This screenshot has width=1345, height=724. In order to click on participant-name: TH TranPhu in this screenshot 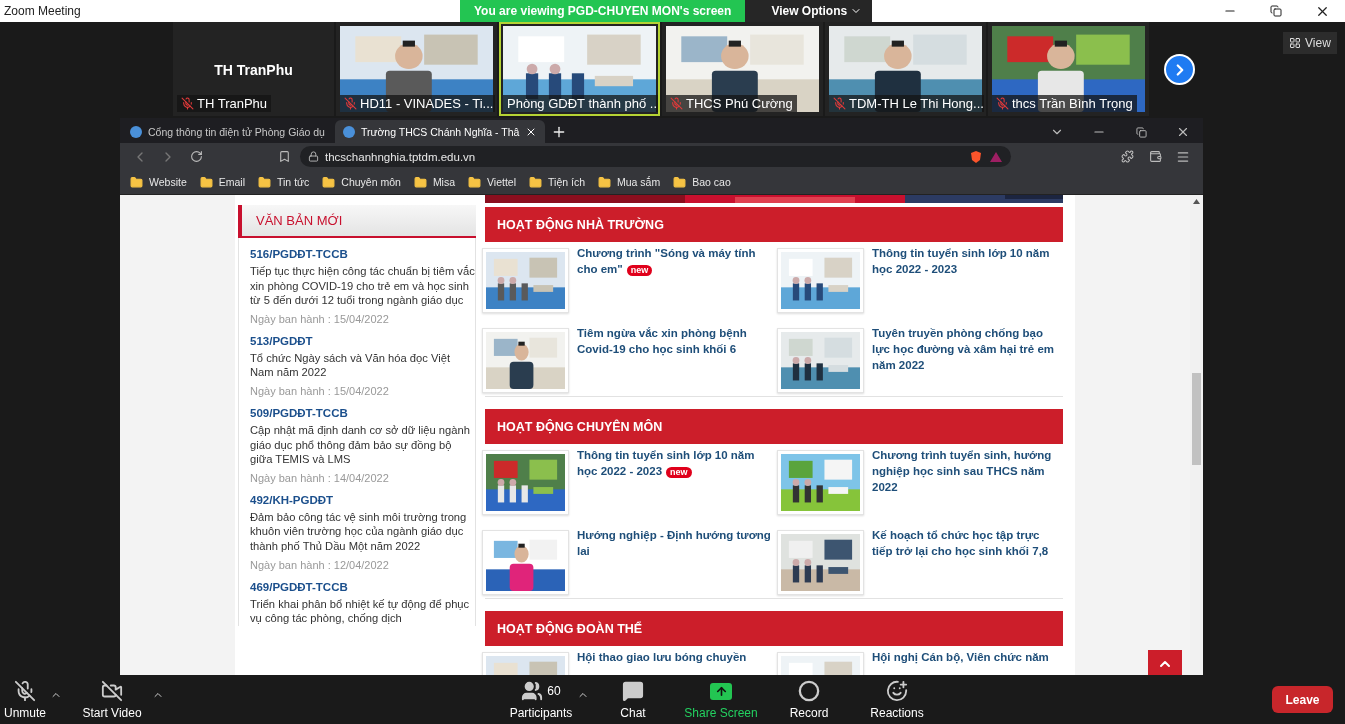, I will do `click(253, 70)`.